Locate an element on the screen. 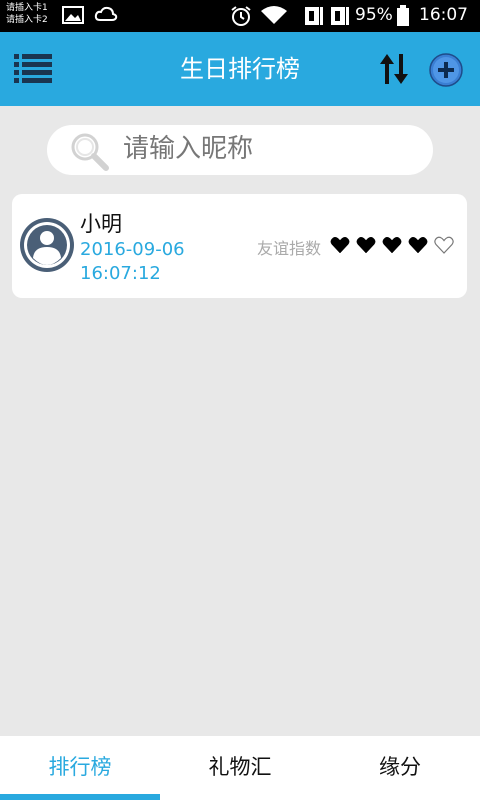  avatar-icon is located at coordinates (47, 245).